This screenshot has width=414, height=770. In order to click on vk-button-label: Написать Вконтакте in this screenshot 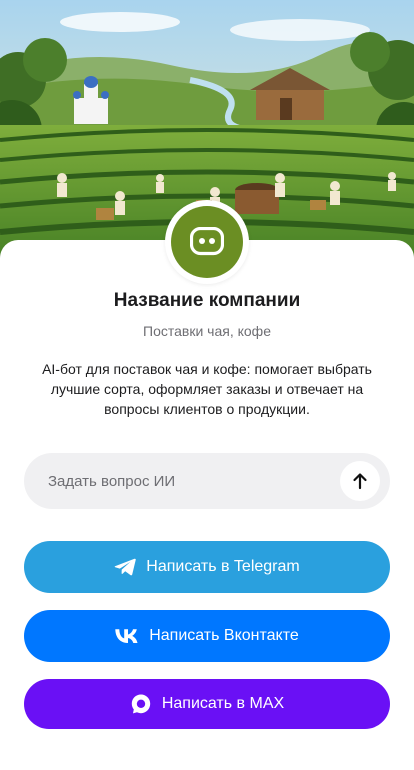, I will do `click(224, 635)`.